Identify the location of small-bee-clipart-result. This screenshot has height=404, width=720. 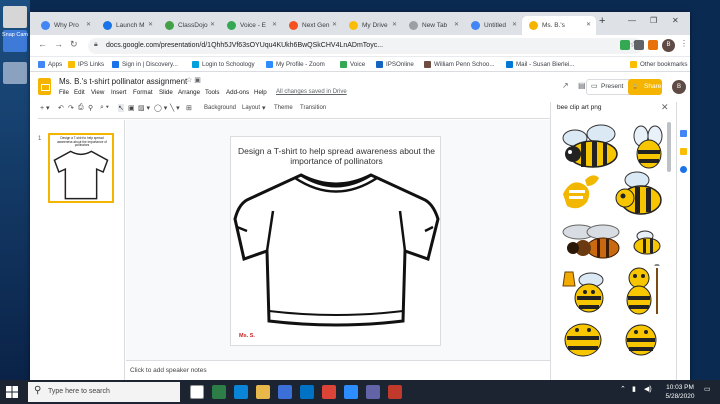
(647, 242).